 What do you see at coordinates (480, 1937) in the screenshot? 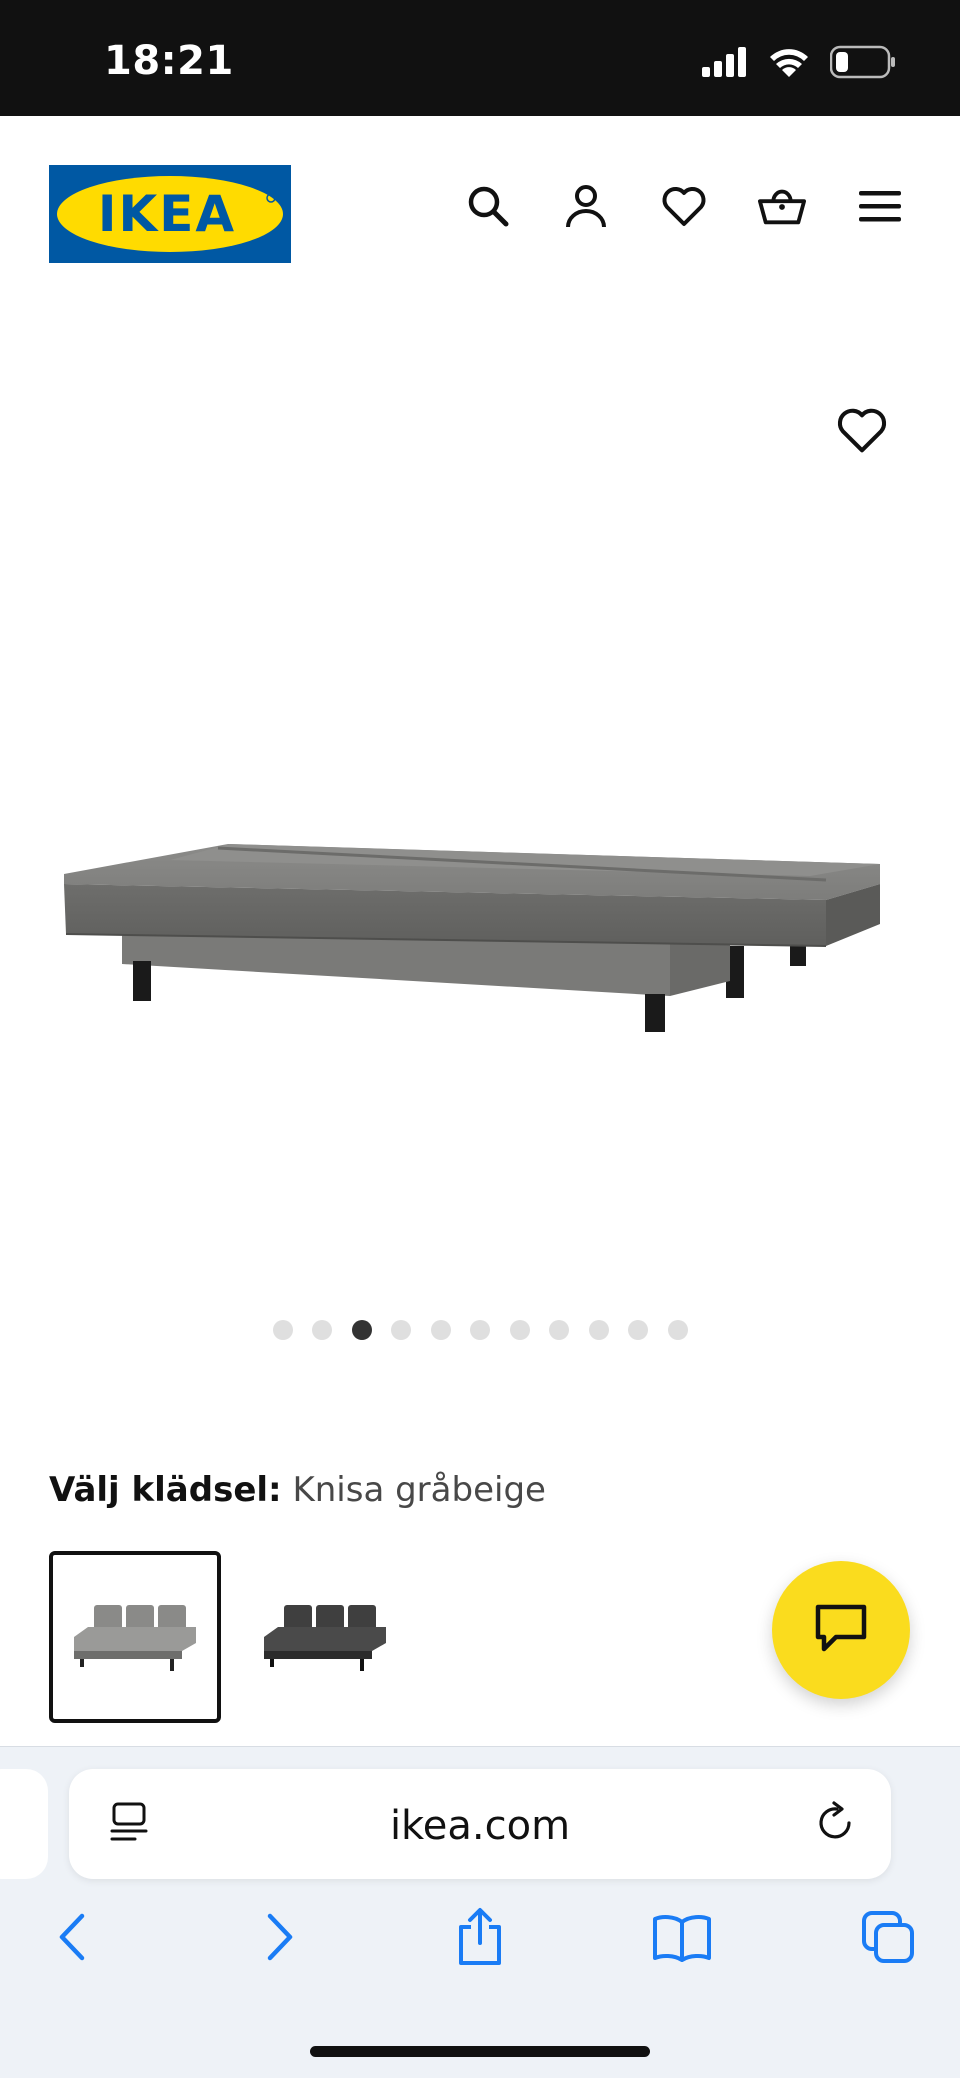
I see `share-icon` at bounding box center [480, 1937].